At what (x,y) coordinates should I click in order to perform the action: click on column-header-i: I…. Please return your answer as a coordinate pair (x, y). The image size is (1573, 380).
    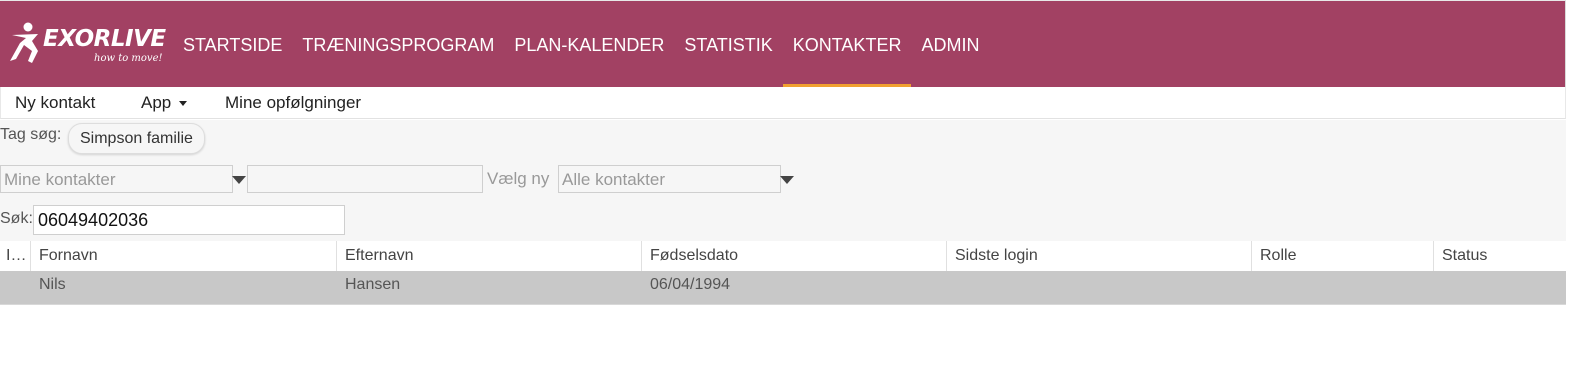
    Looking at the image, I should click on (15, 256).